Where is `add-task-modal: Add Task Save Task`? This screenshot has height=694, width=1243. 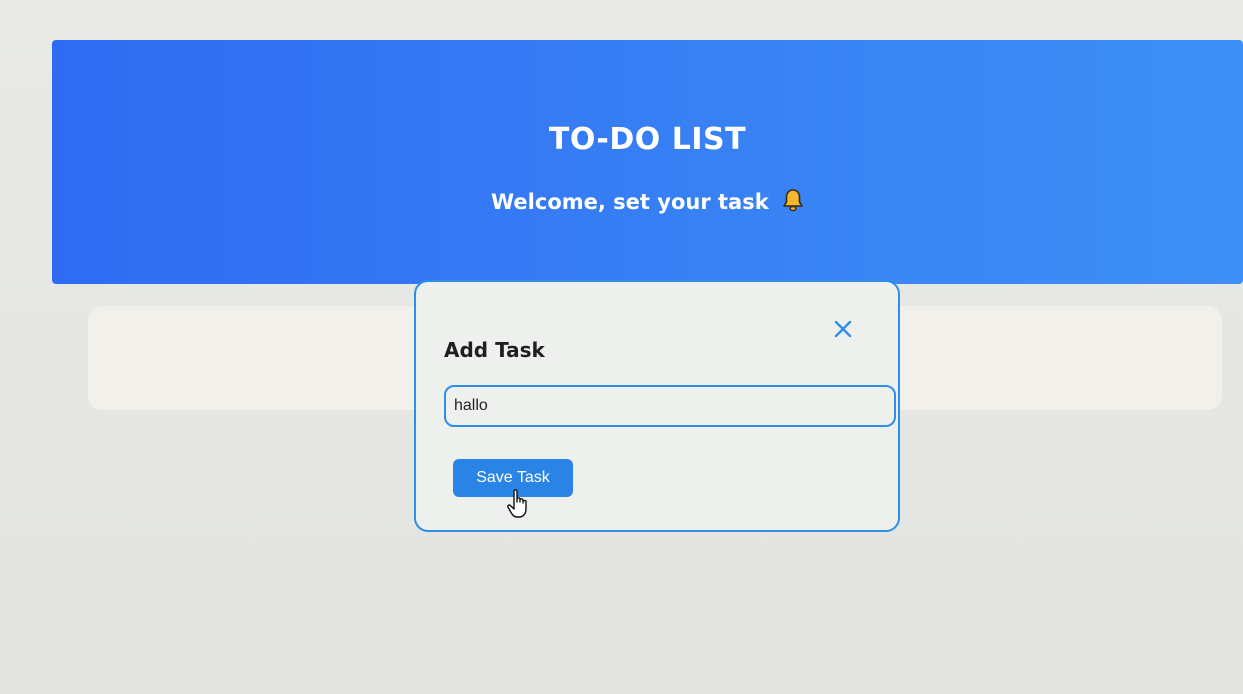
add-task-modal: Add Task Save Task is located at coordinates (657, 406).